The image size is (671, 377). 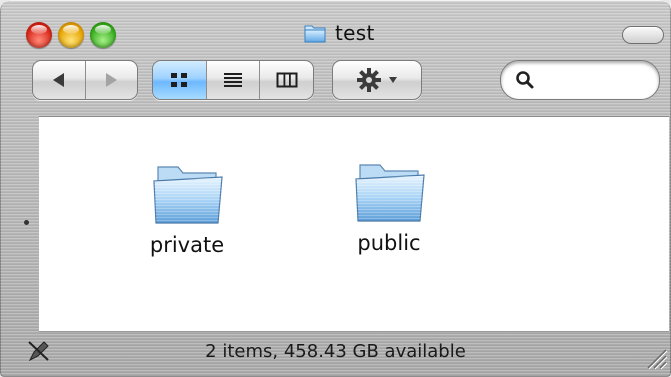 I want to click on column-view-icon, so click(x=287, y=80).